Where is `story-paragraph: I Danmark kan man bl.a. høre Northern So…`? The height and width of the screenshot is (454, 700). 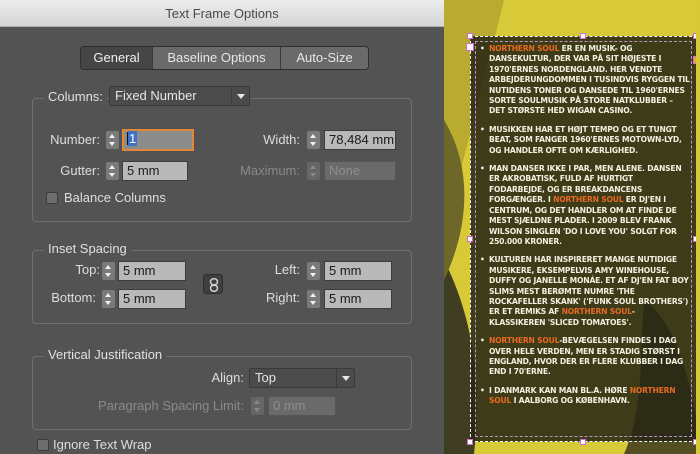 story-paragraph: I Danmark kan man bl.a. høre Northern So… is located at coordinates (585, 396).